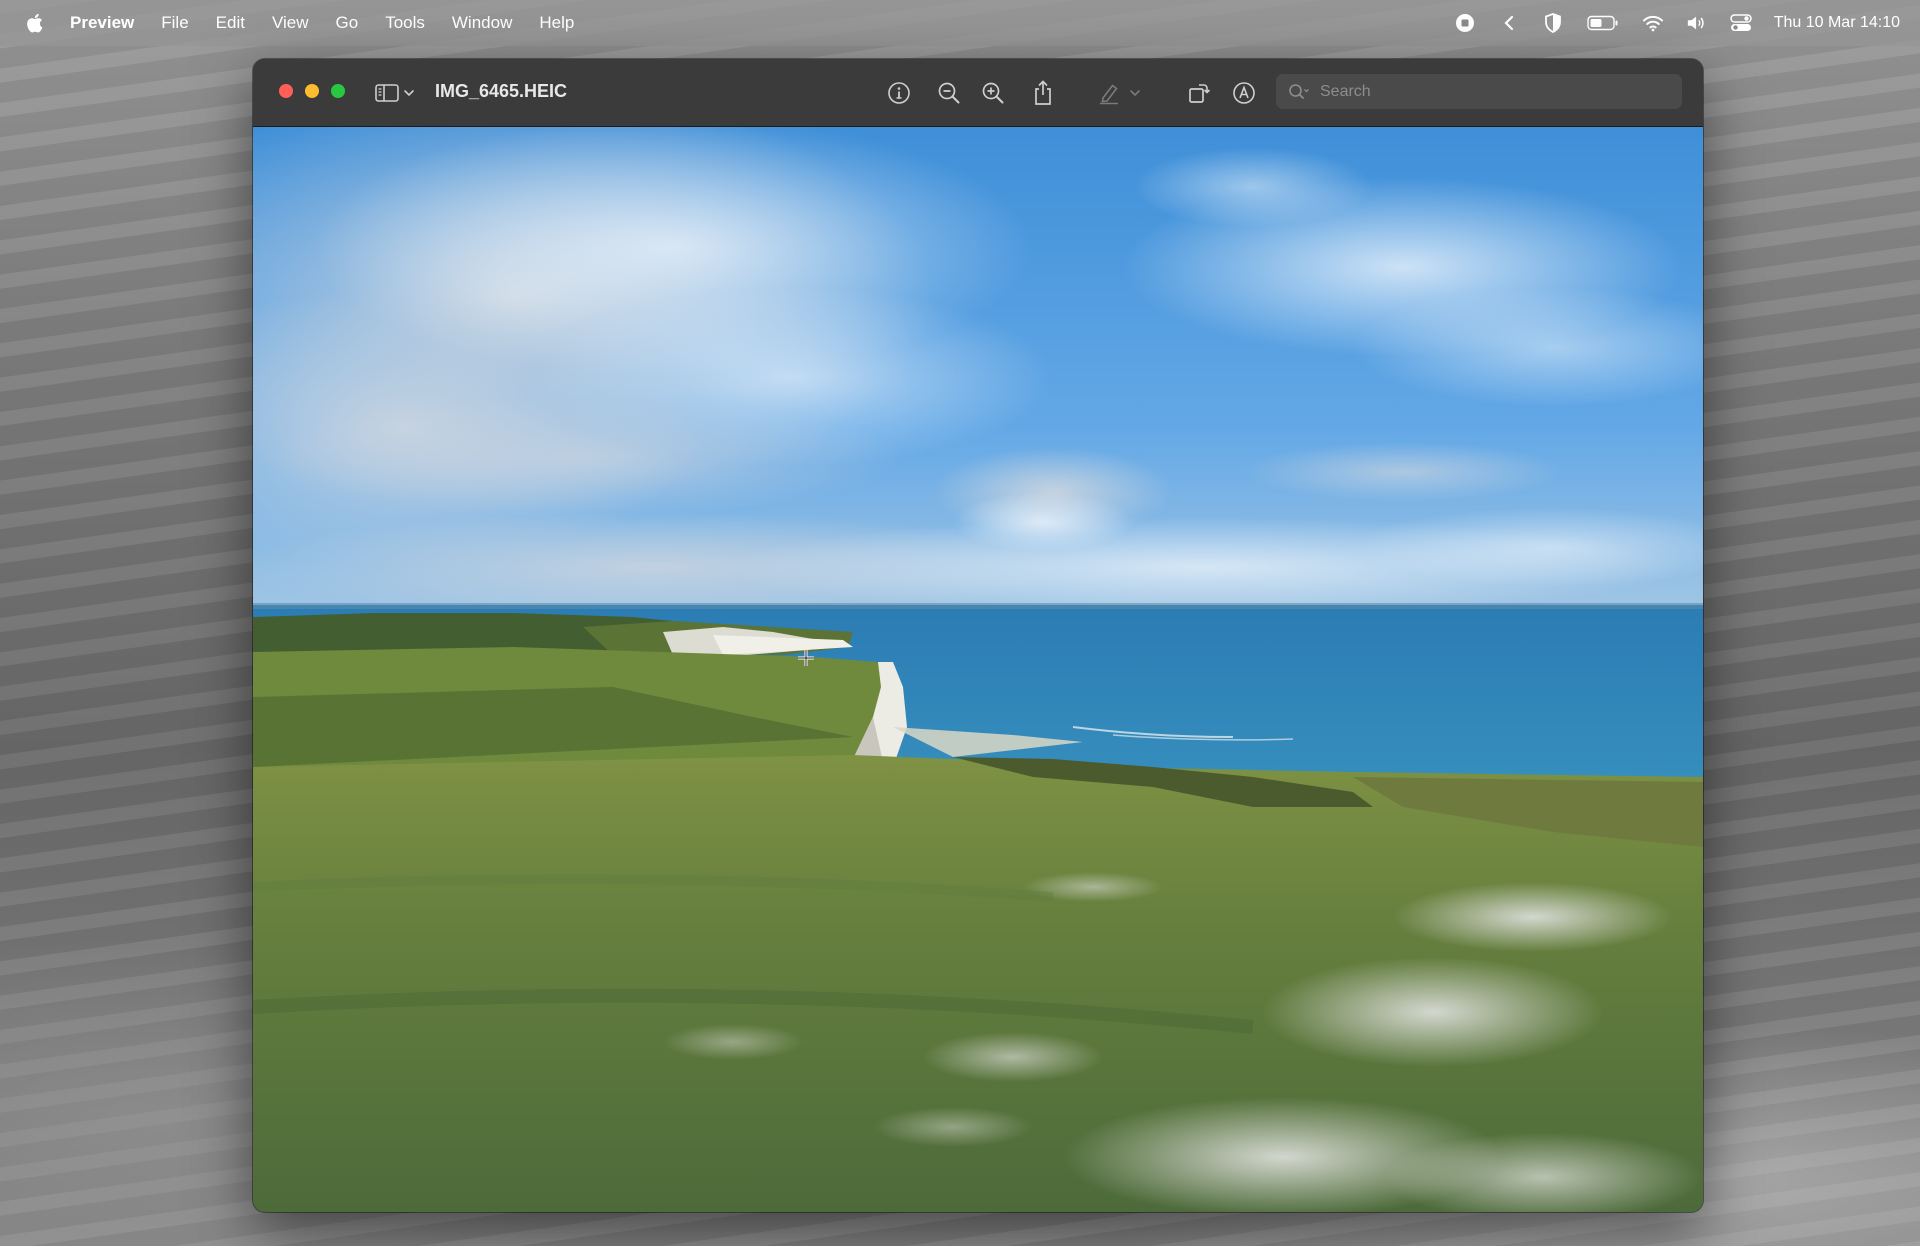  What do you see at coordinates (482, 23) in the screenshot?
I see `menu-window: Window` at bounding box center [482, 23].